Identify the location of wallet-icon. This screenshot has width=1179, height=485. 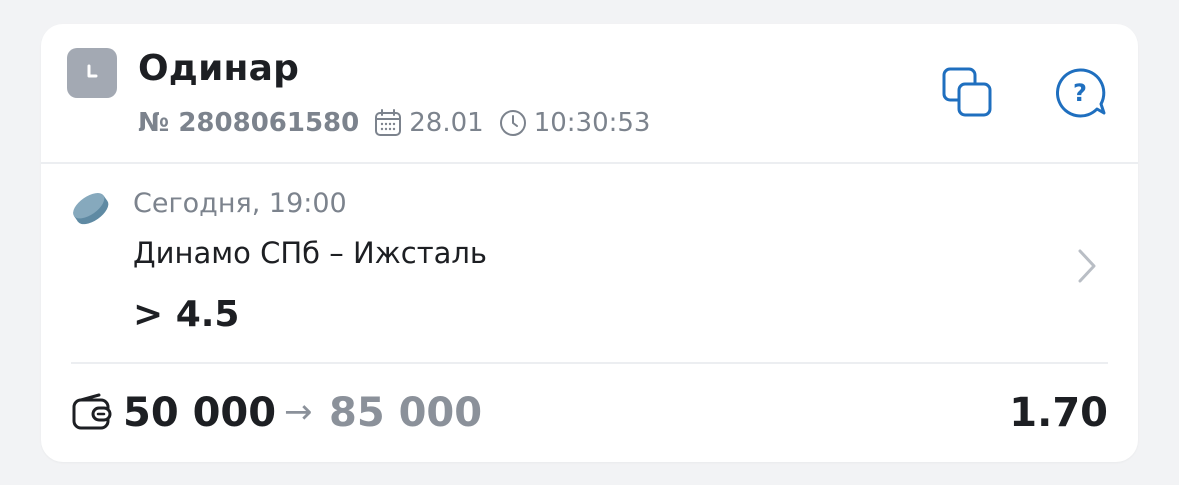
(92, 411).